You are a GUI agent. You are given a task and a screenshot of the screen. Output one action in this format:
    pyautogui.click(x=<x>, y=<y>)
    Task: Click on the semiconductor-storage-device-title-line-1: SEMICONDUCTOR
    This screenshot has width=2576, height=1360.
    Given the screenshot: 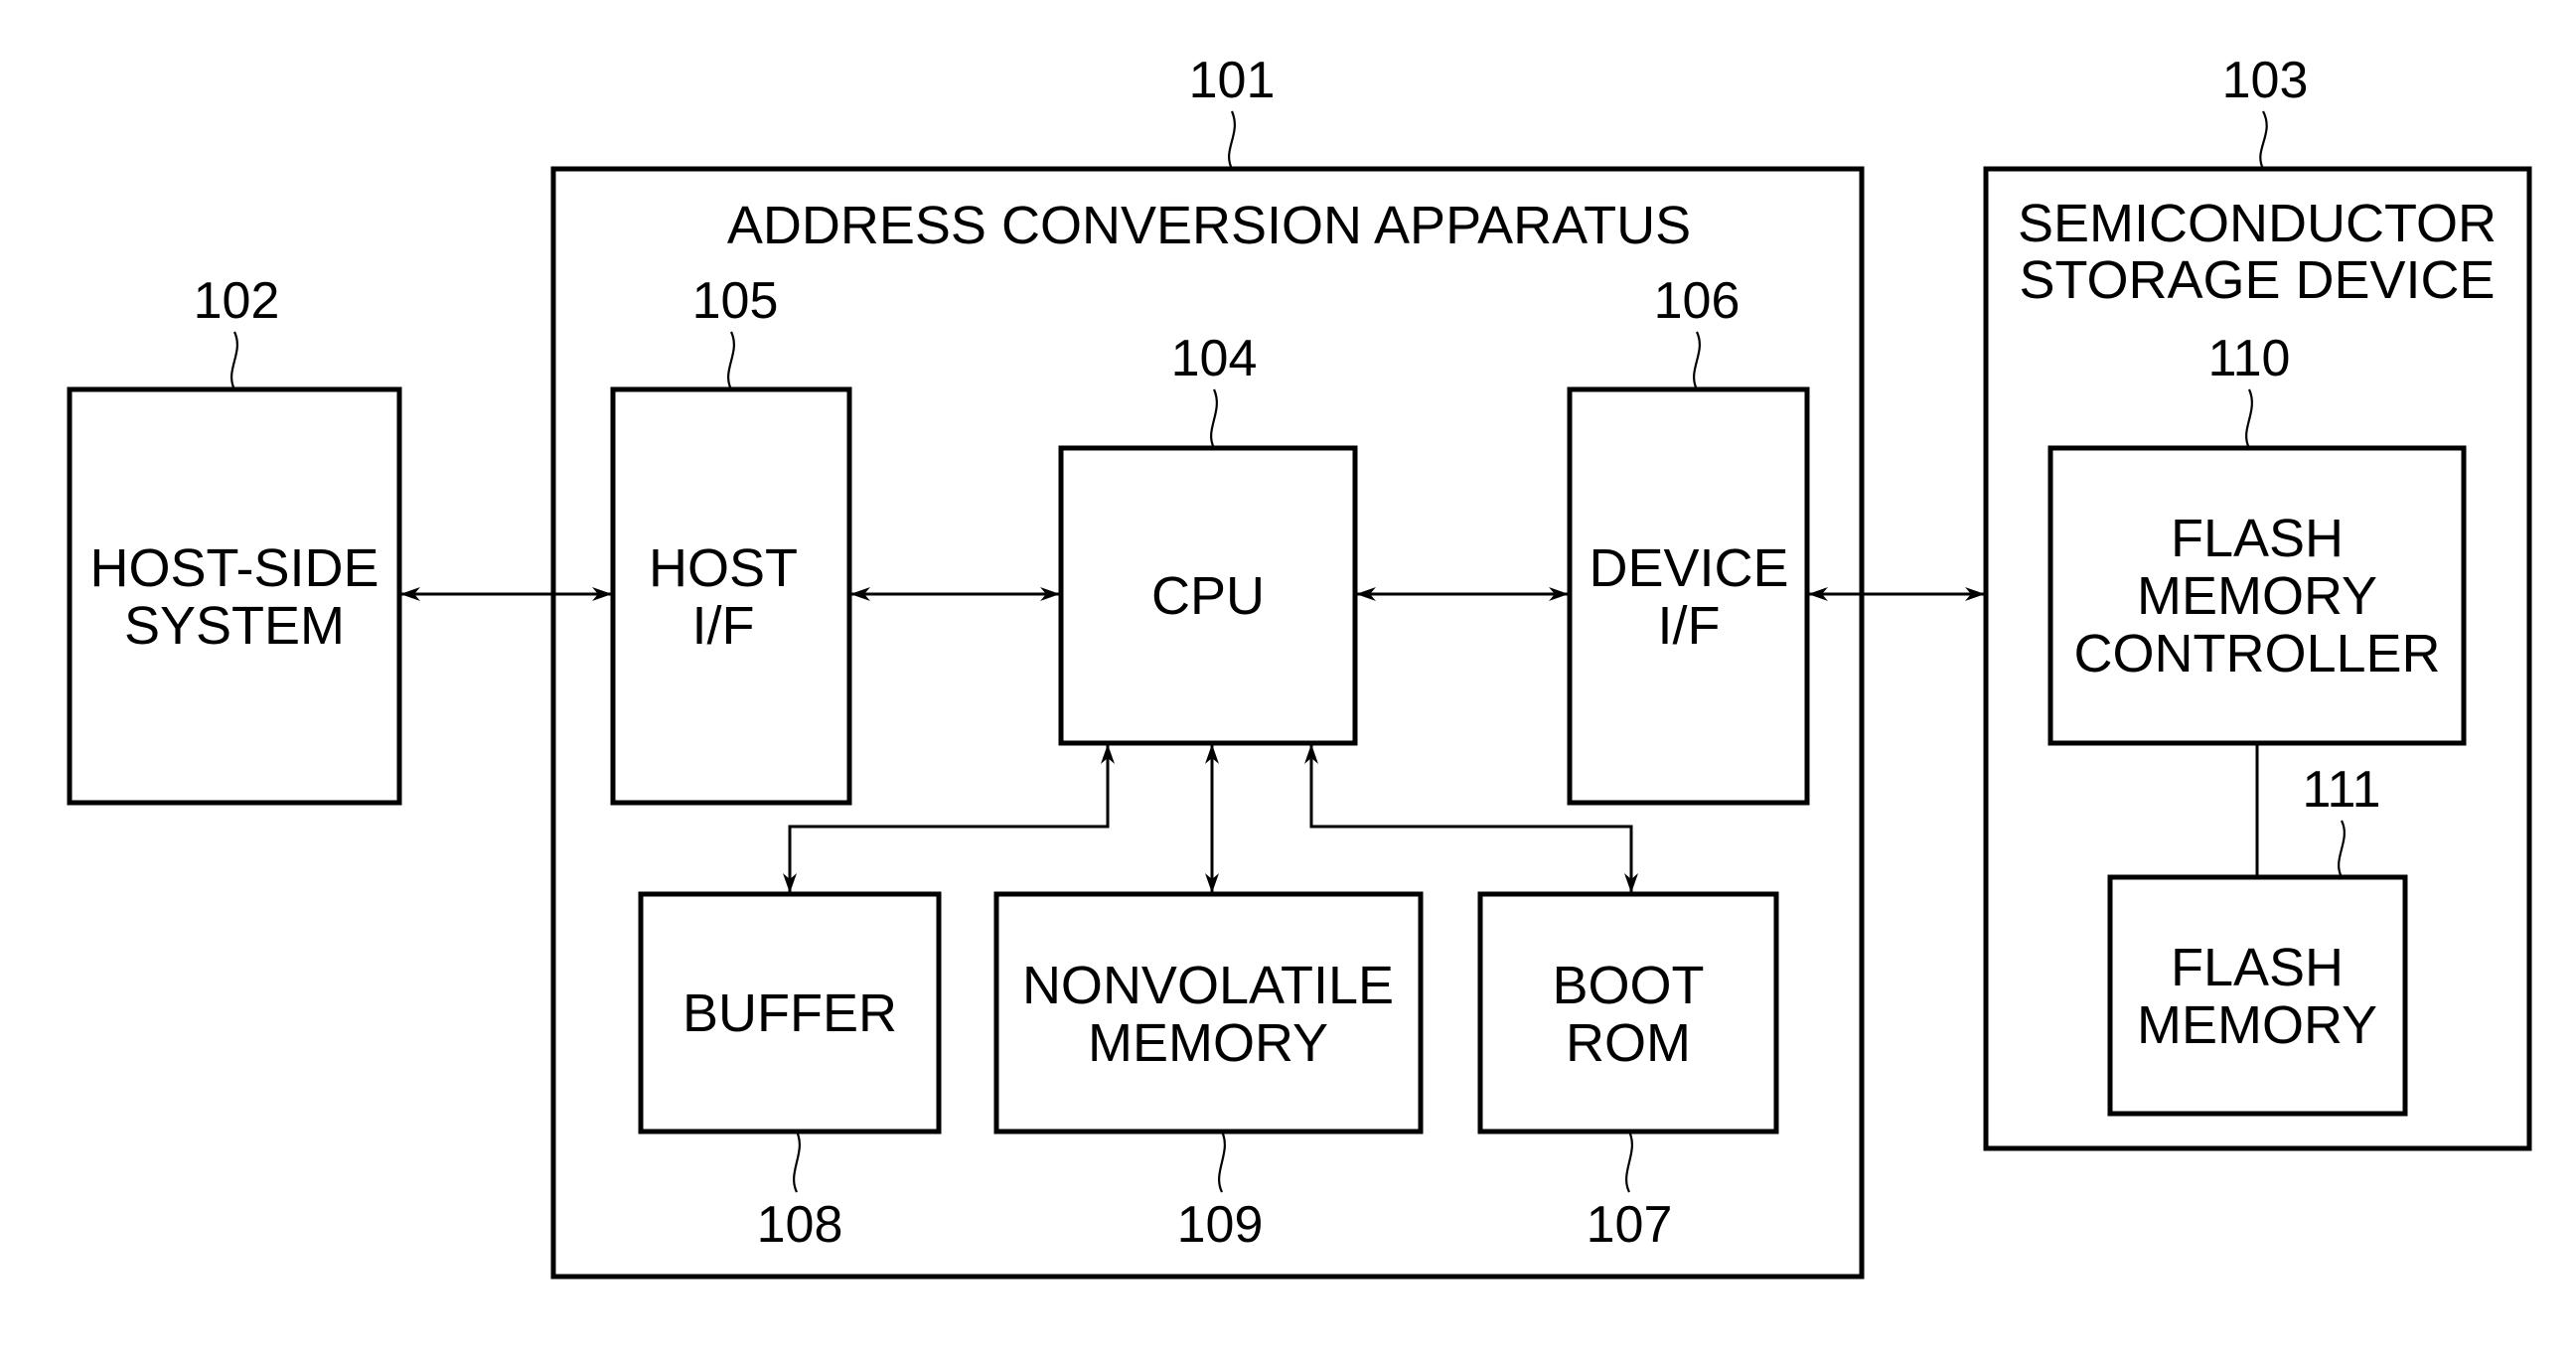 What is the action you would take?
    pyautogui.click(x=2257, y=223)
    